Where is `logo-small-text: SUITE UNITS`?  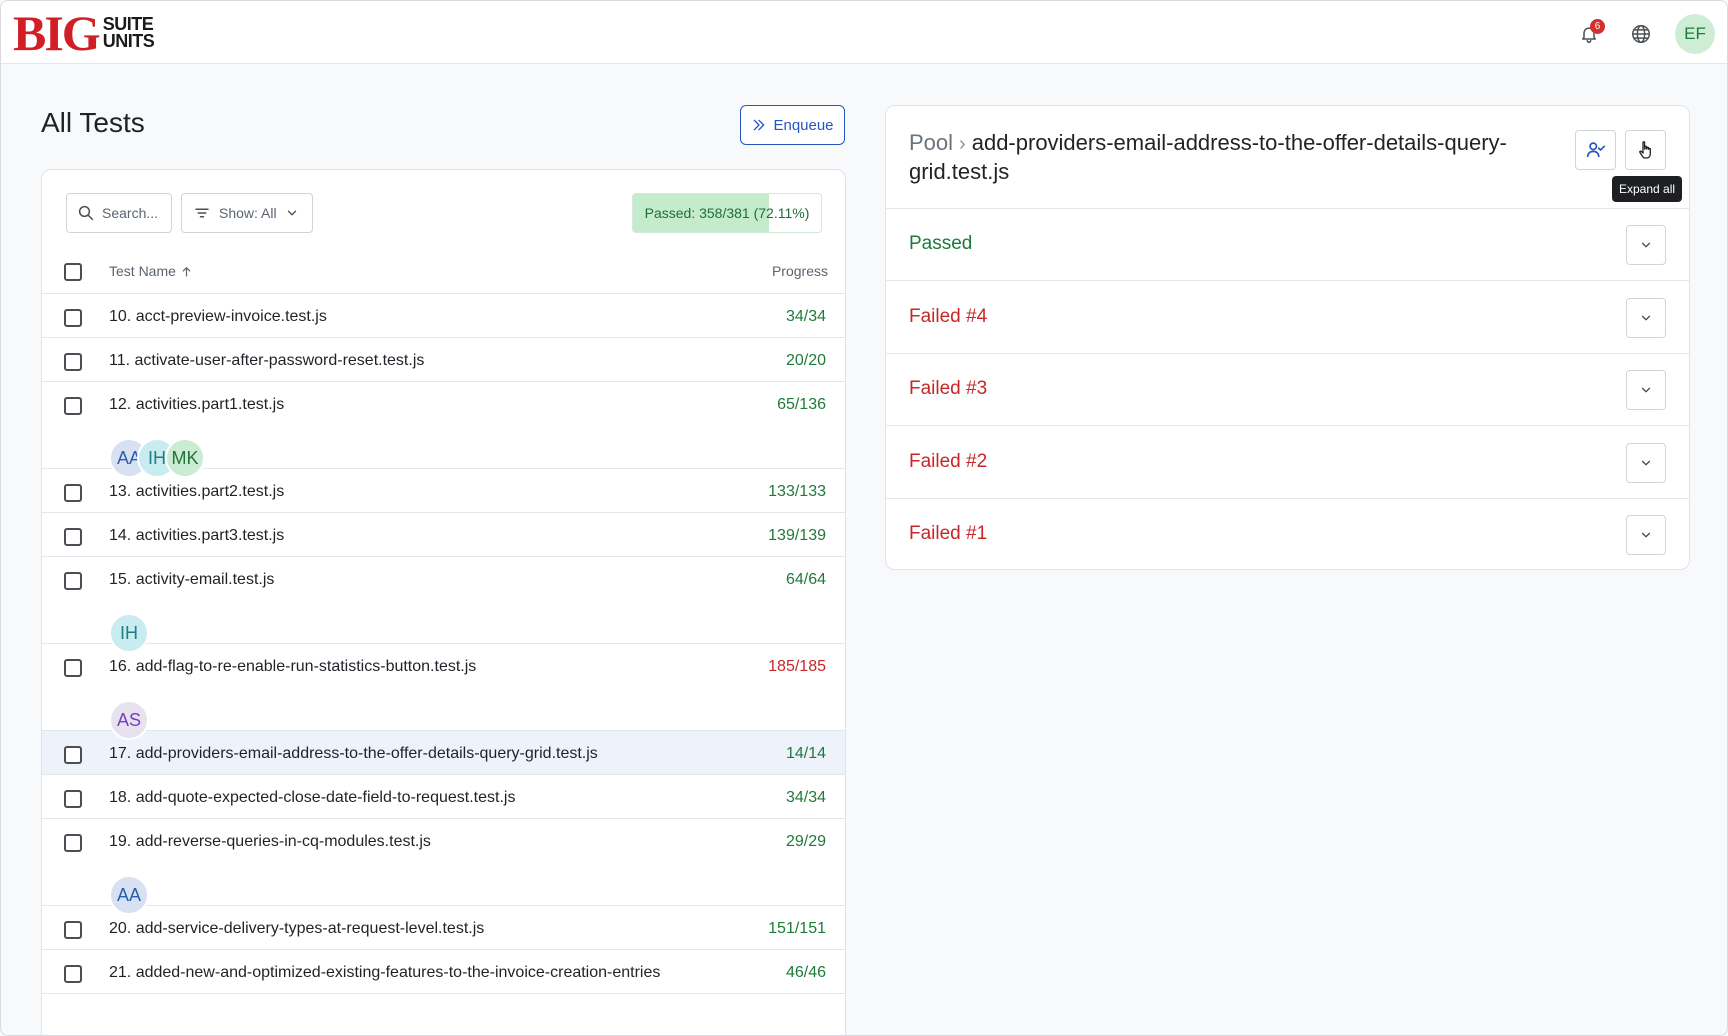
logo-small-text: SUITE UNITS is located at coordinates (128, 33).